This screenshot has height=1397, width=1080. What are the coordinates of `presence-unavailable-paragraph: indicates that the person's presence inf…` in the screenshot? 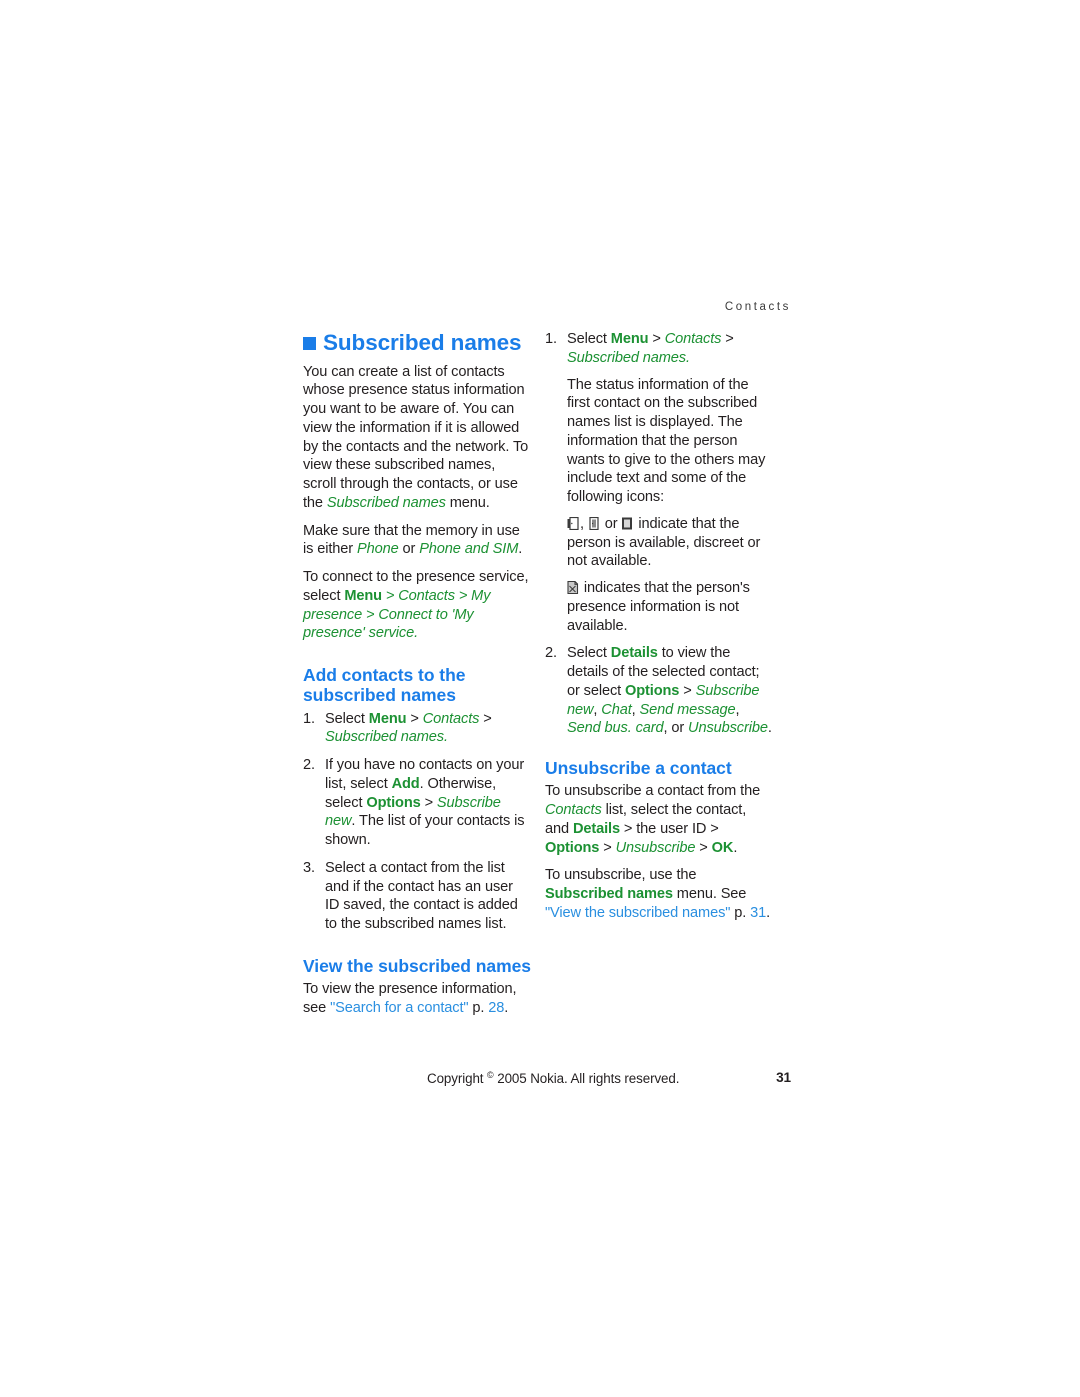 It's located at (670, 607).